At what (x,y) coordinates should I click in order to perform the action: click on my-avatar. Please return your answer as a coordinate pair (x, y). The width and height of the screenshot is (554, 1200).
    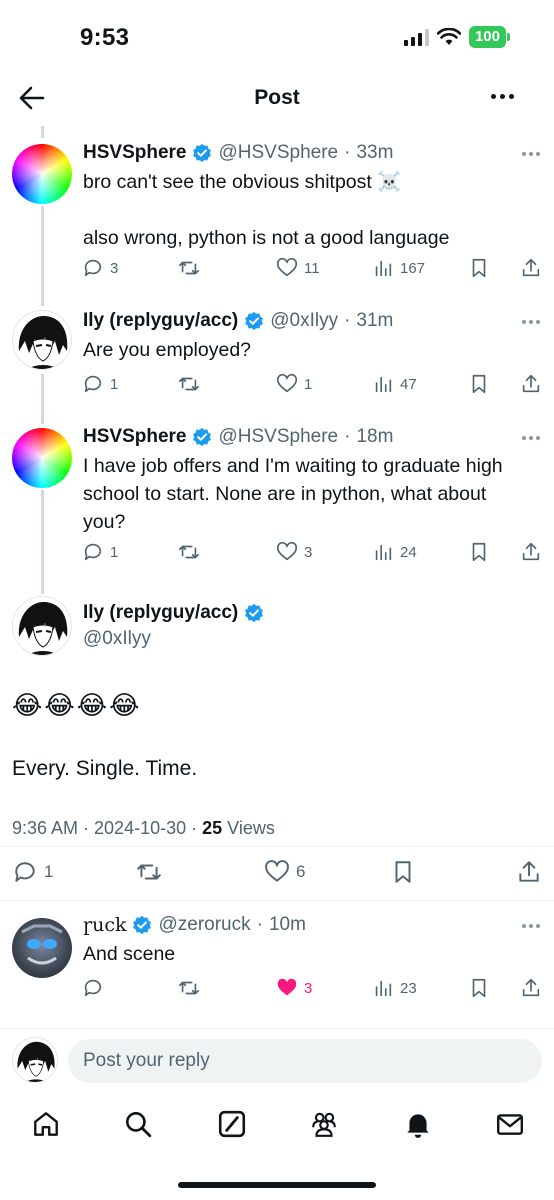
    Looking at the image, I should click on (35, 1060).